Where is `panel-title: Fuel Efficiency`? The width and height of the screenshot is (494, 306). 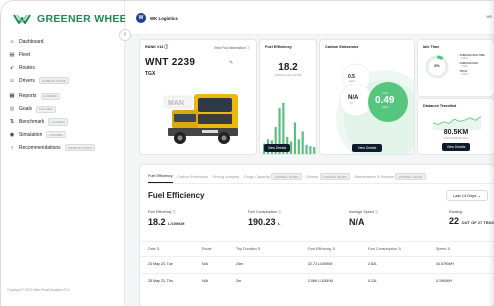
panel-title: Fuel Efficiency is located at coordinates (176, 195).